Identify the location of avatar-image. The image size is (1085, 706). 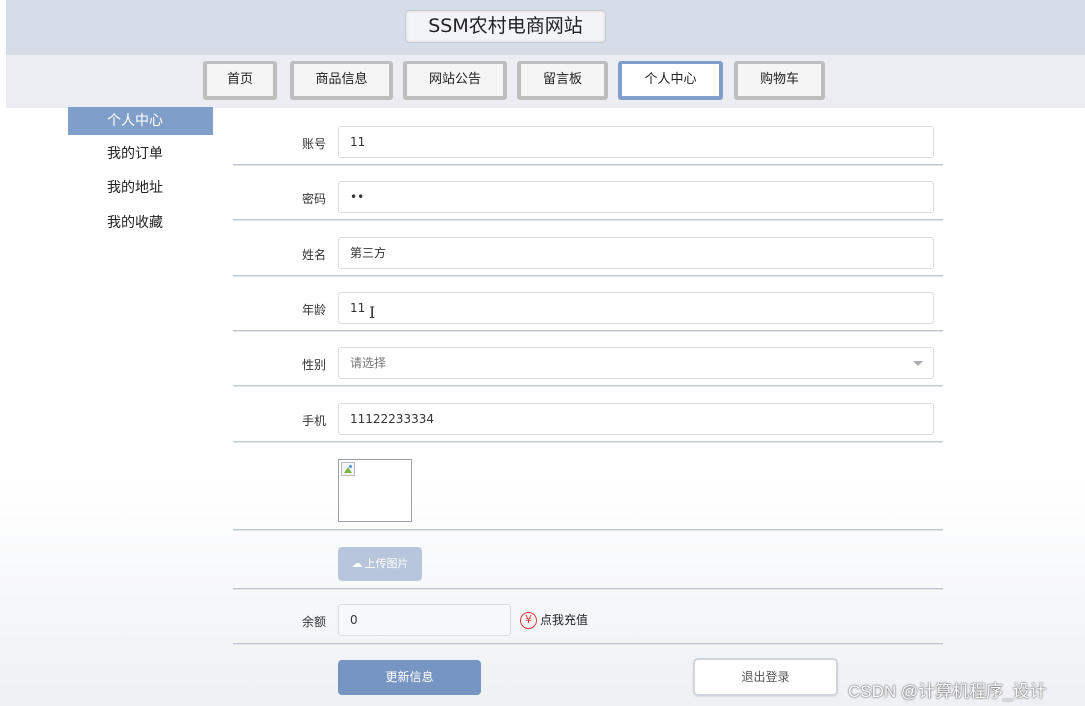
(375, 490).